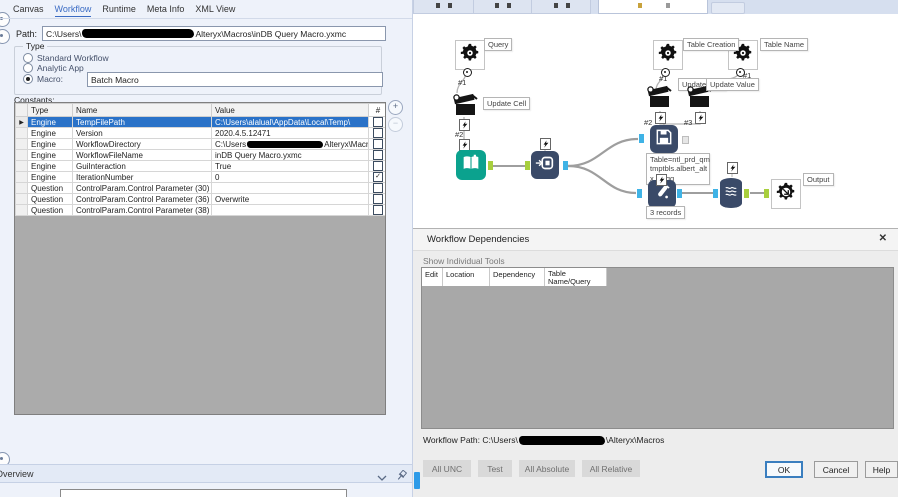  I want to click on cell-name: WorkflowDirectory, so click(142, 144).